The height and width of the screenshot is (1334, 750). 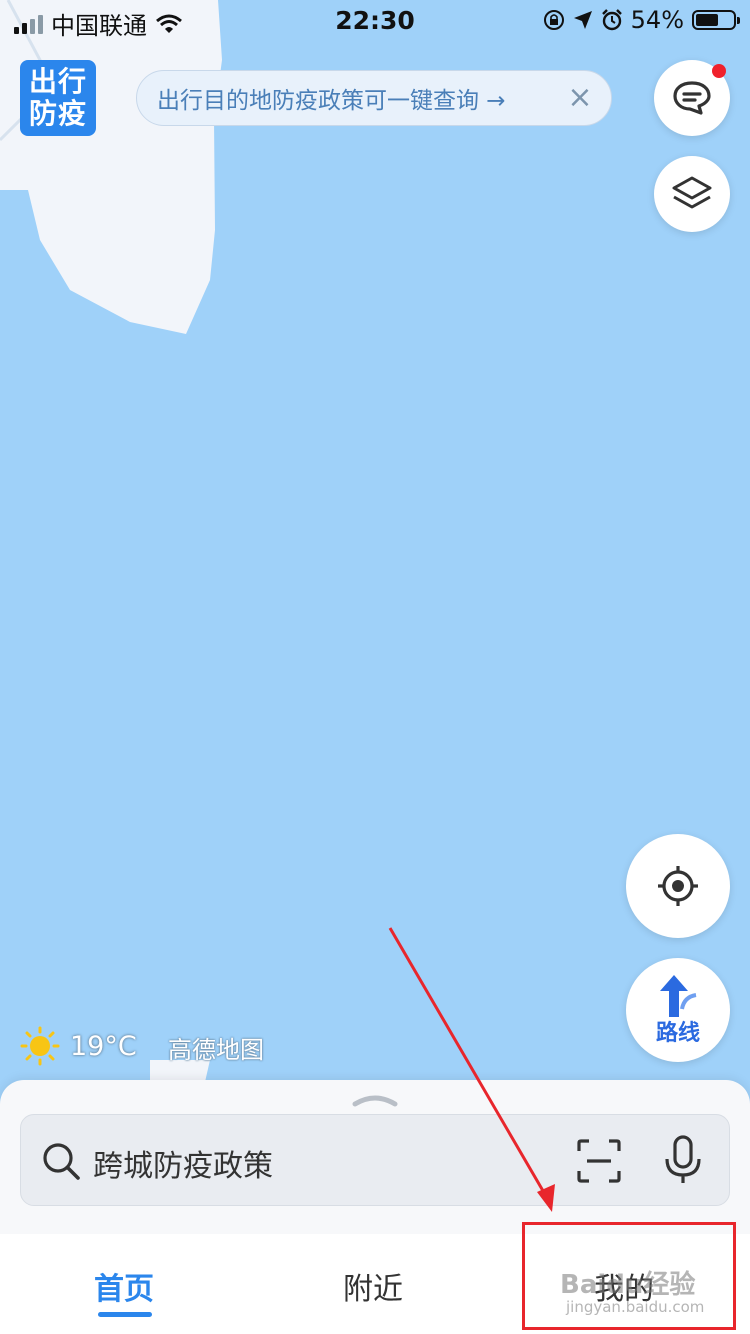 What do you see at coordinates (628, 1285) in the screenshot?
I see `watermark: Baidu经验` at bounding box center [628, 1285].